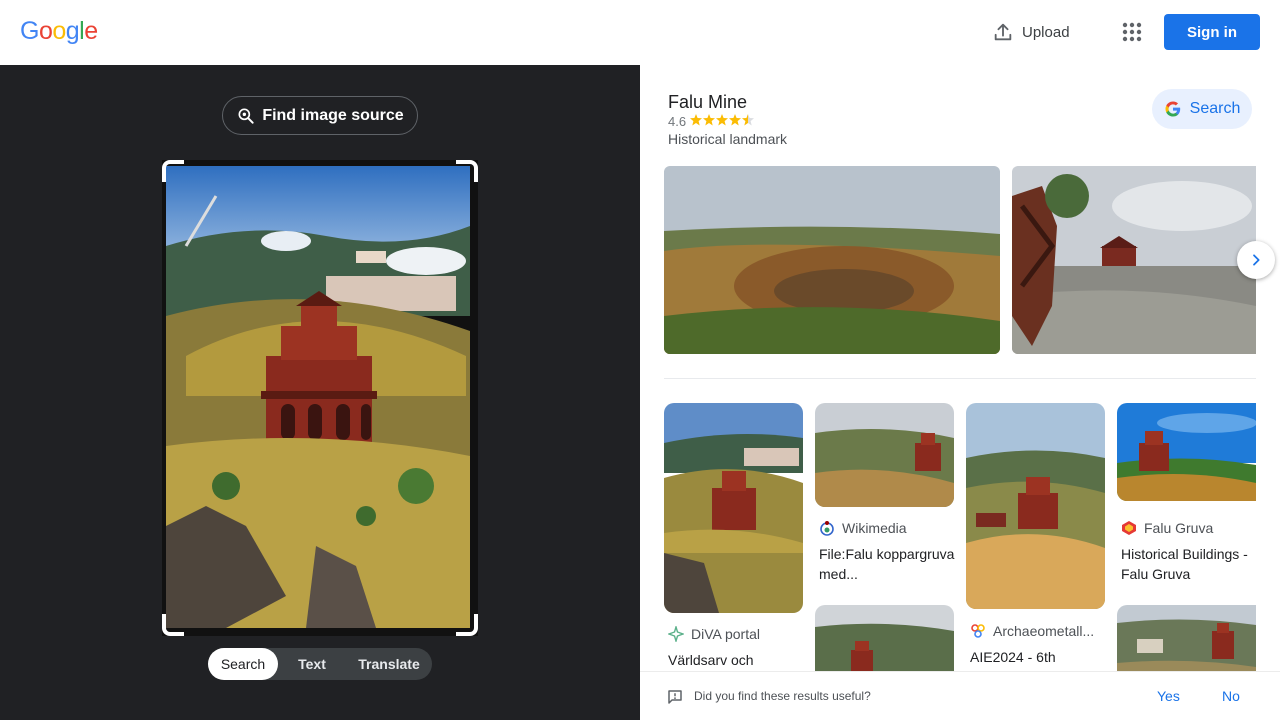 The width and height of the screenshot is (1280, 720). What do you see at coordinates (782, 696) in the screenshot?
I see `feedback-question: Did you find these results useful?` at bounding box center [782, 696].